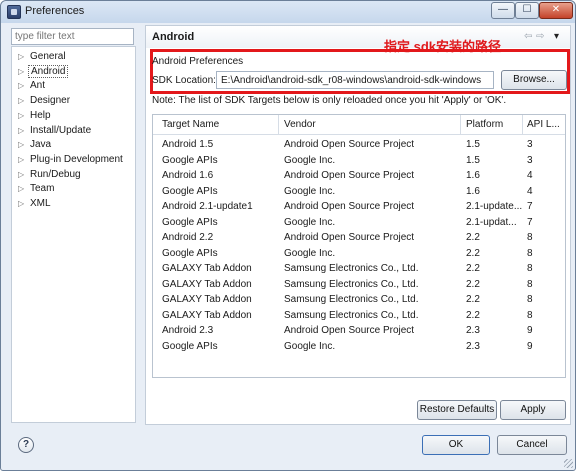 This screenshot has height=471, width=576. What do you see at coordinates (359, 223) in the screenshot?
I see `table-row: Google APIs Google Inc. 2.1-updat... 7` at bounding box center [359, 223].